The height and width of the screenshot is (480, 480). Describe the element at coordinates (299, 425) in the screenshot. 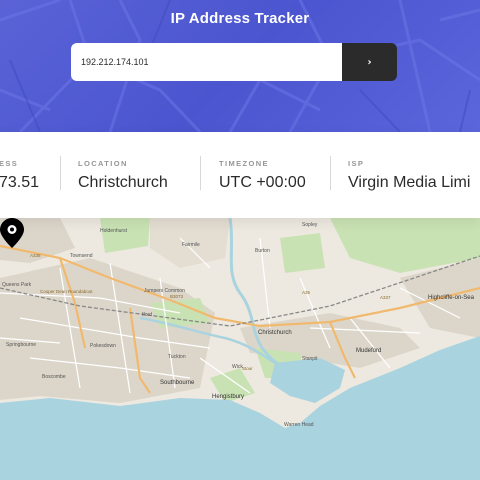

I see `map-label: Warren Head` at that location.